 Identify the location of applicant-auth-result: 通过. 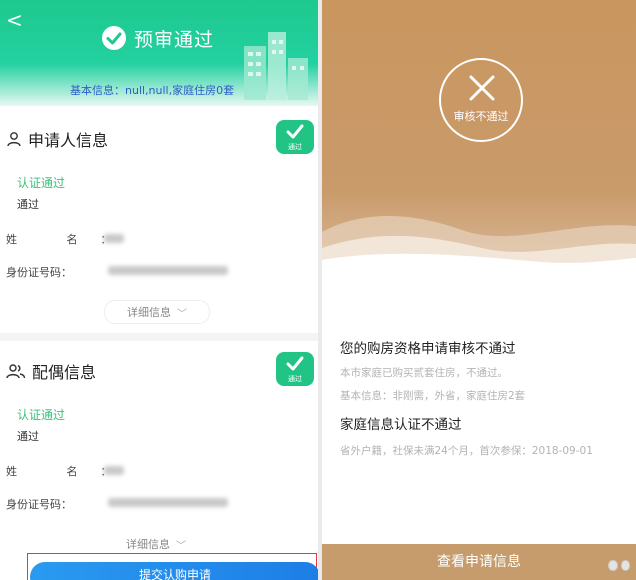
(28, 204).